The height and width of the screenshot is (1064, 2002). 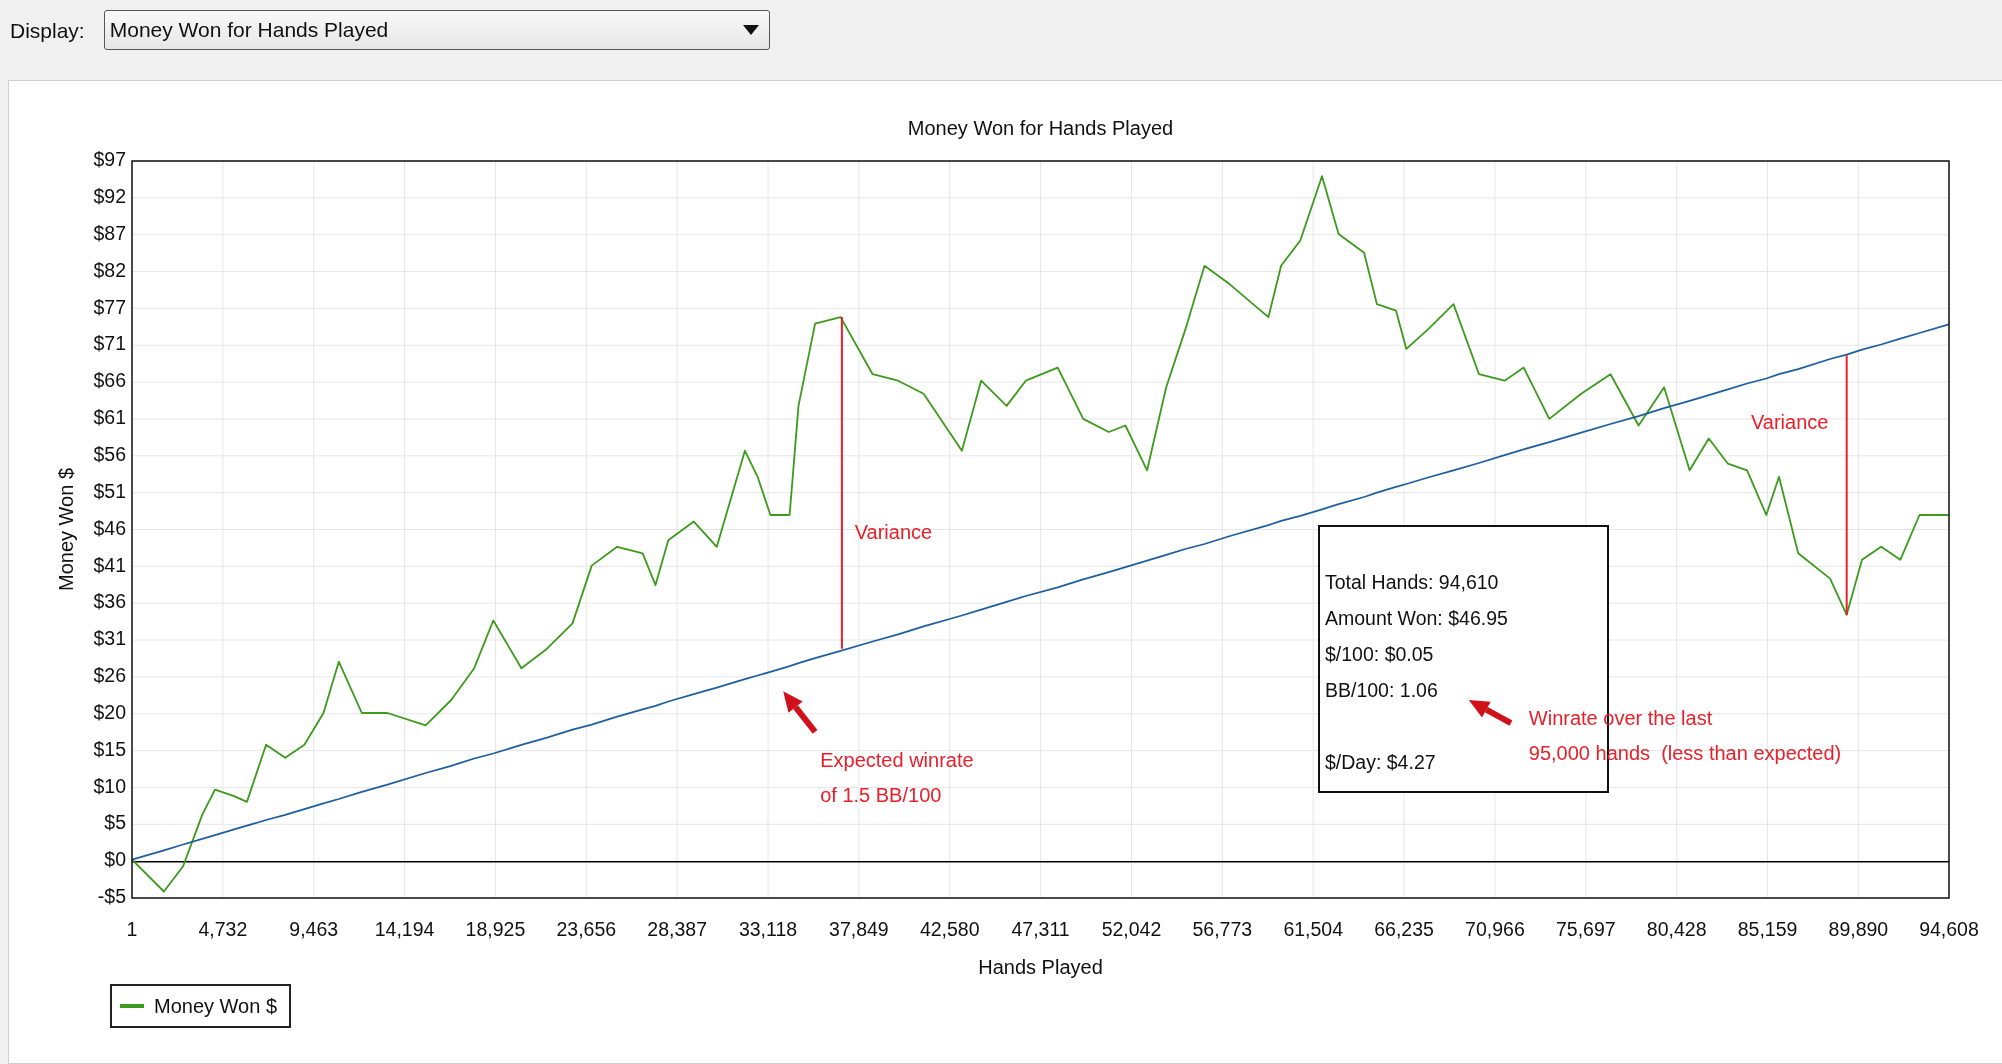 What do you see at coordinates (1416, 618) in the screenshot?
I see `stat-text: Amount Won: $46.95` at bounding box center [1416, 618].